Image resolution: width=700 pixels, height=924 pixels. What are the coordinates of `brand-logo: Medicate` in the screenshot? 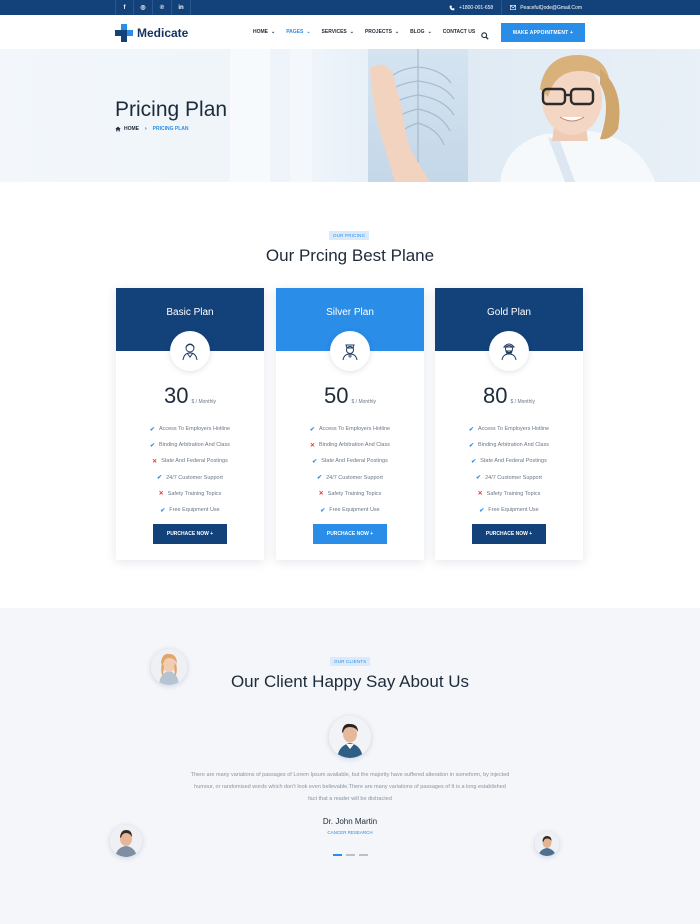 It's located at (151, 33).